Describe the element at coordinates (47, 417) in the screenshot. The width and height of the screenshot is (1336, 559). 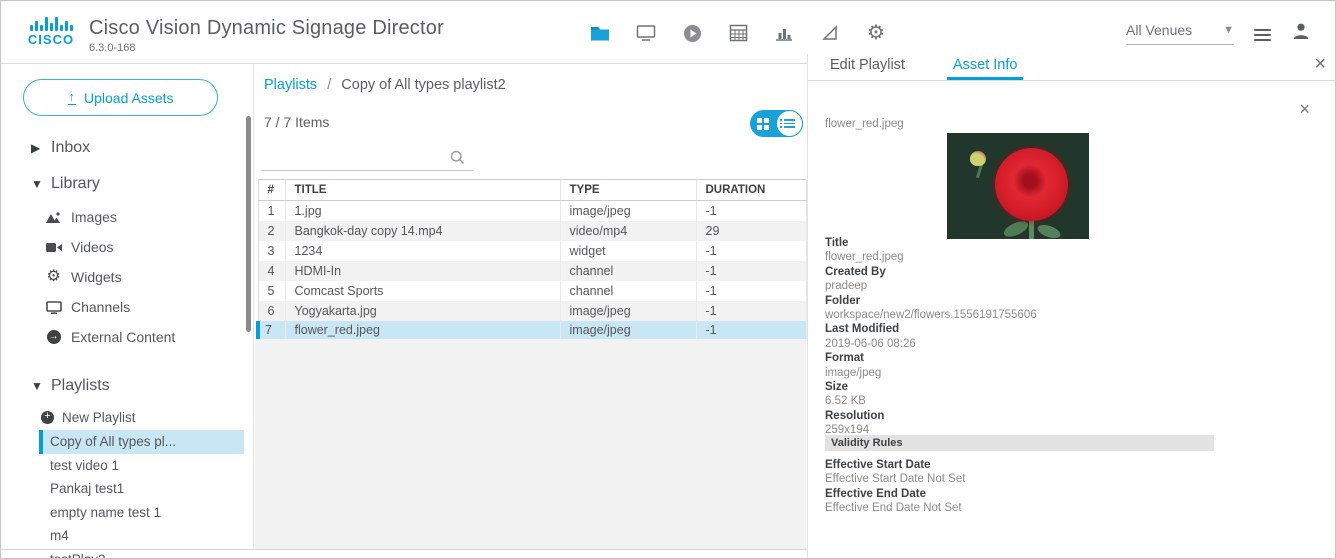
I see `plus-icon: +` at that location.